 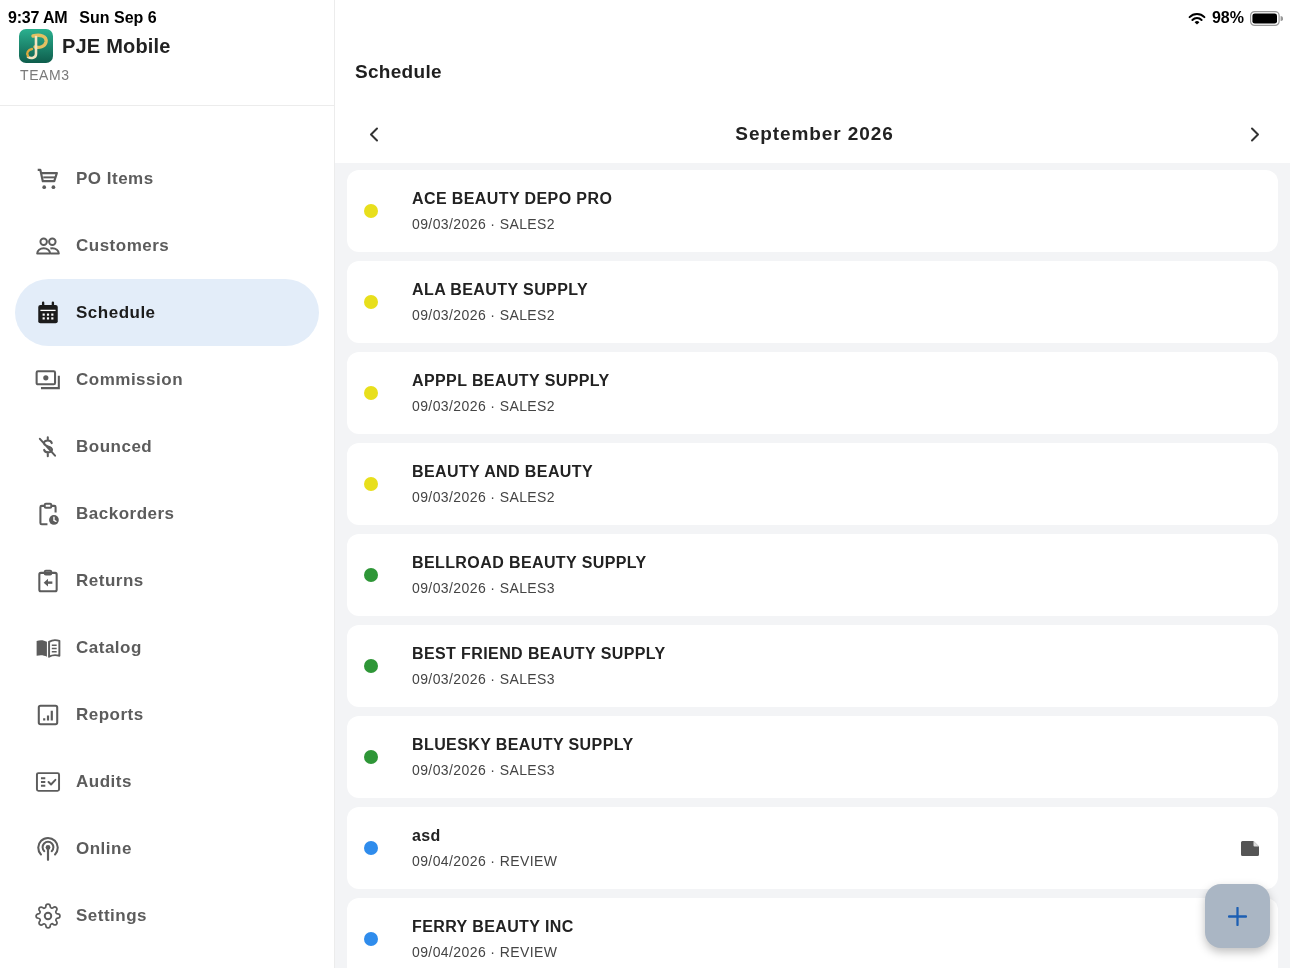 I want to click on event-card: BELLROAD BEAUTY SUPPLY 09/03/2026 · SALES3, so click(x=812, y=575).